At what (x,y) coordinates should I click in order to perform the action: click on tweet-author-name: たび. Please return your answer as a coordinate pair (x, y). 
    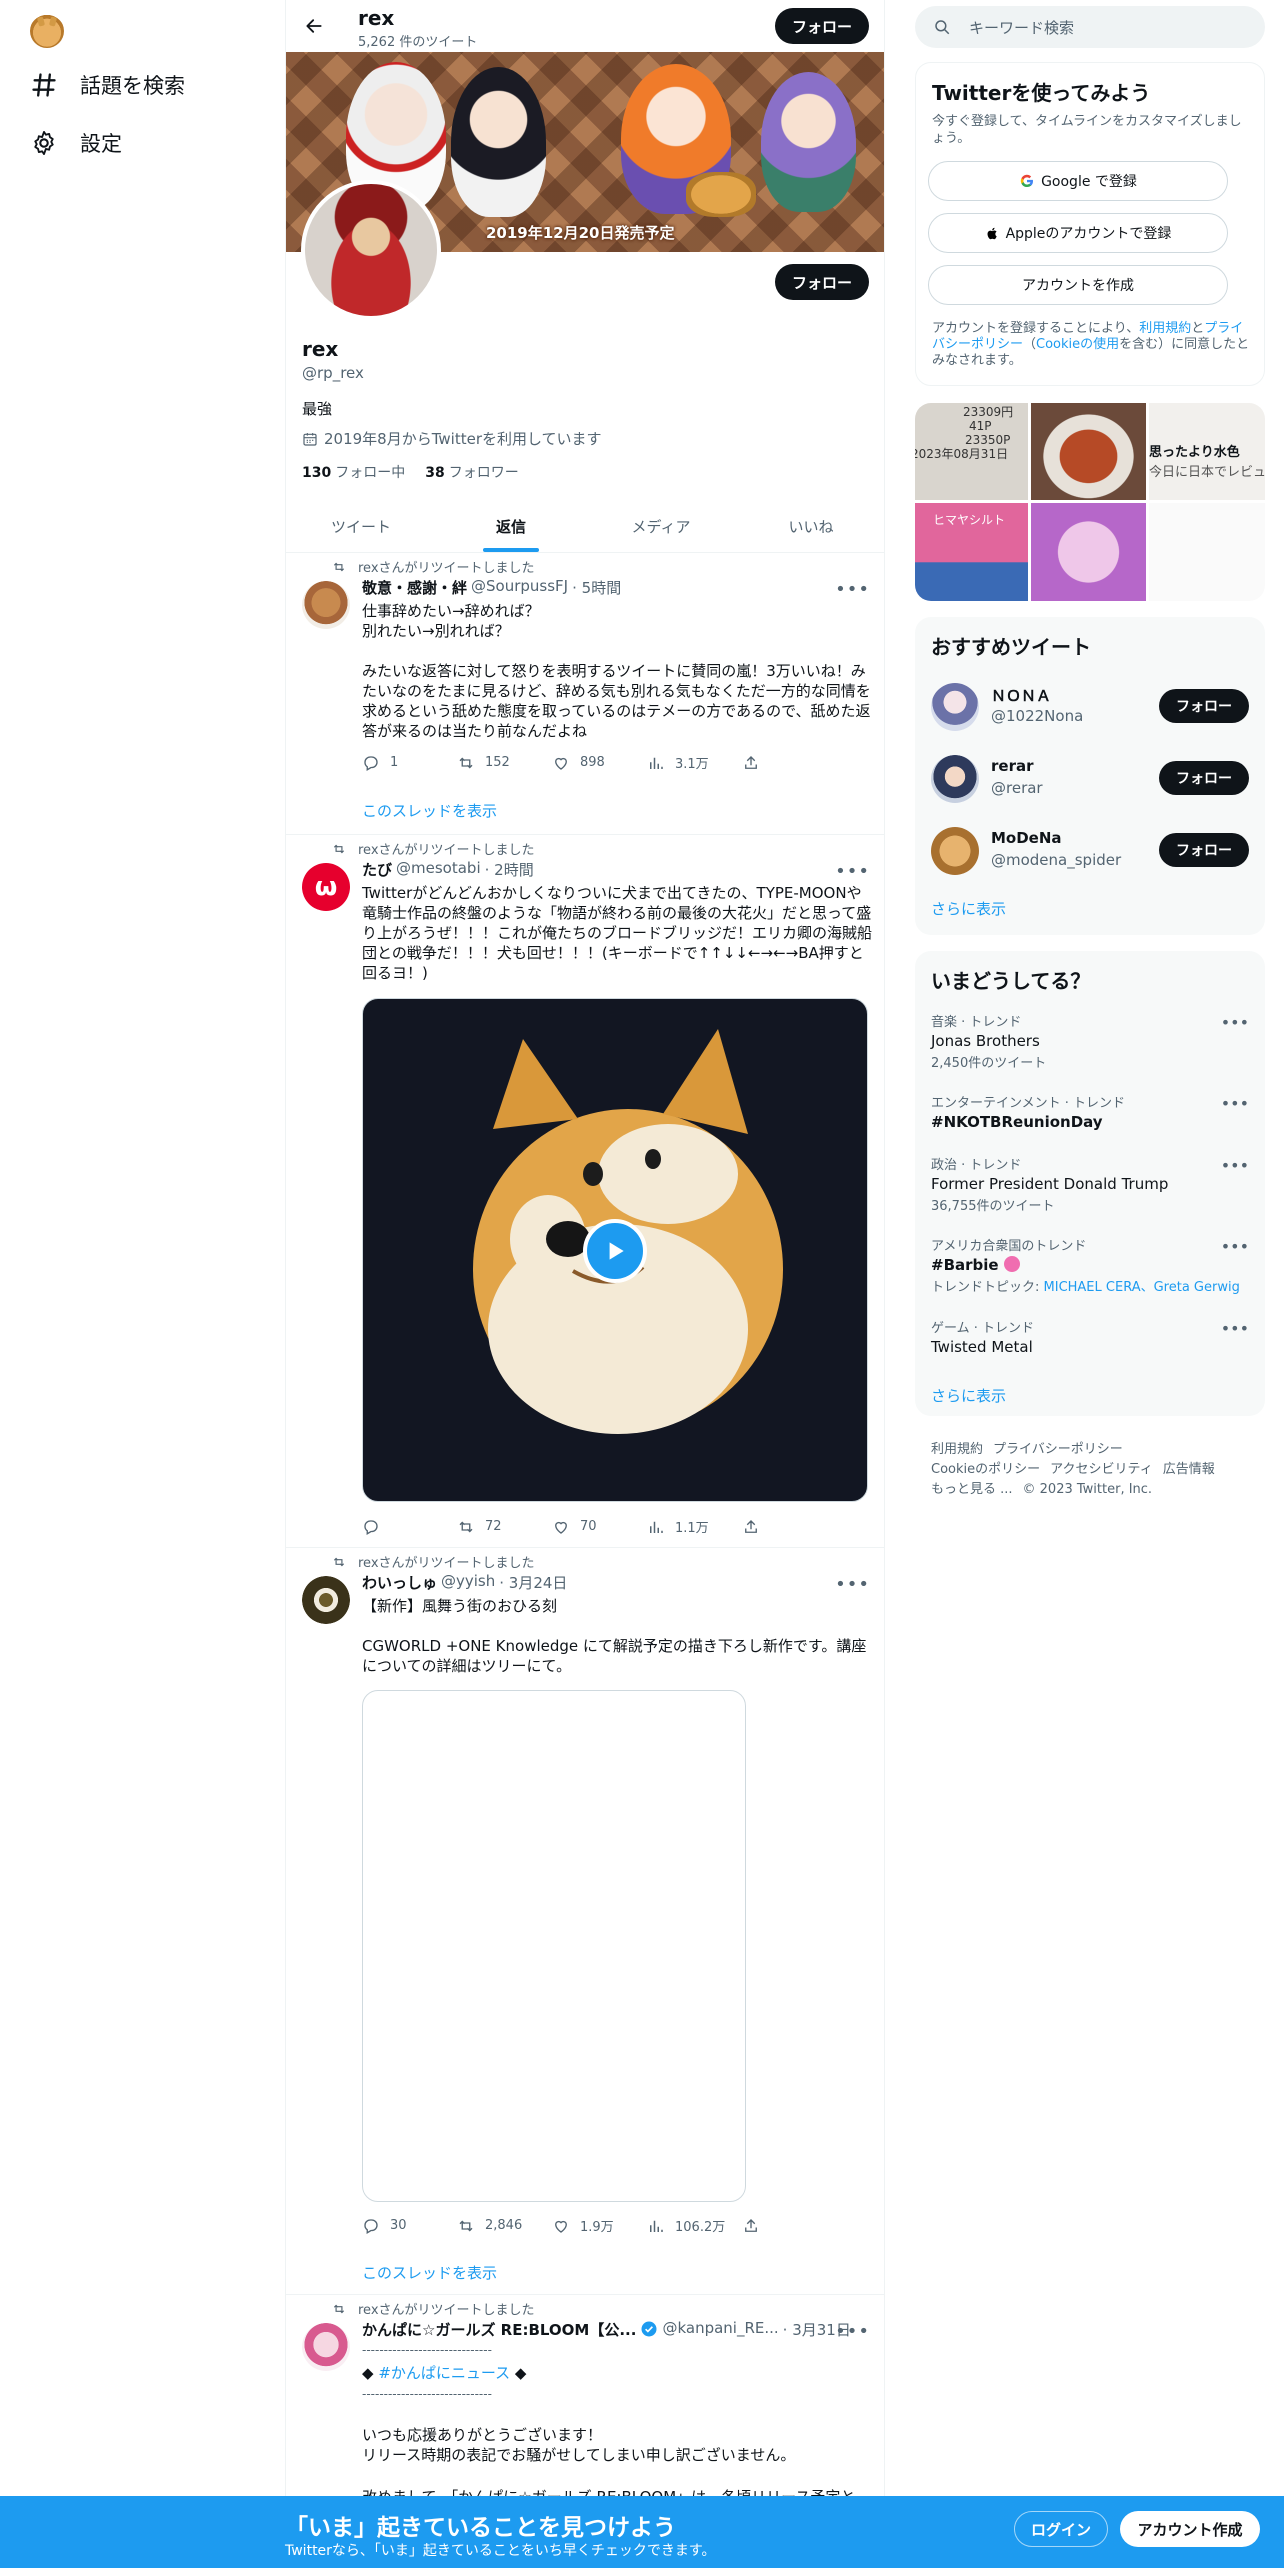
    Looking at the image, I should click on (377, 869).